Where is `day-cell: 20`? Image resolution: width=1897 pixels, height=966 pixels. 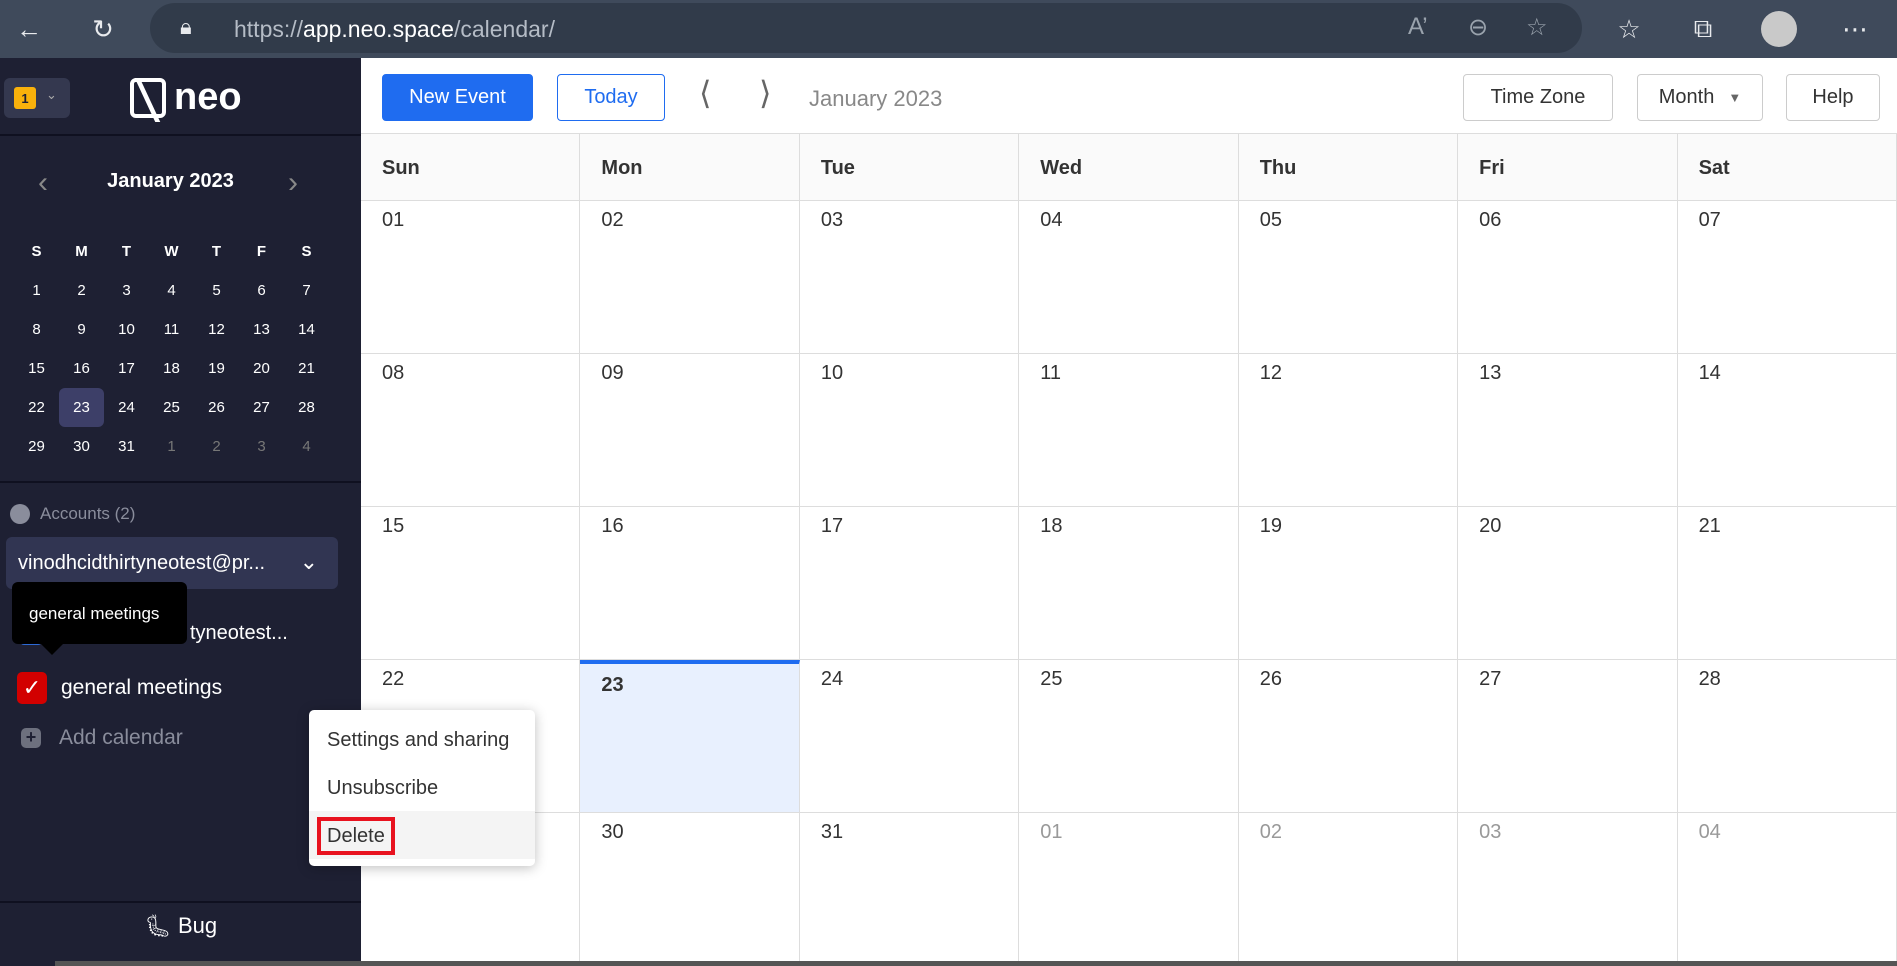 day-cell: 20 is located at coordinates (1568, 583).